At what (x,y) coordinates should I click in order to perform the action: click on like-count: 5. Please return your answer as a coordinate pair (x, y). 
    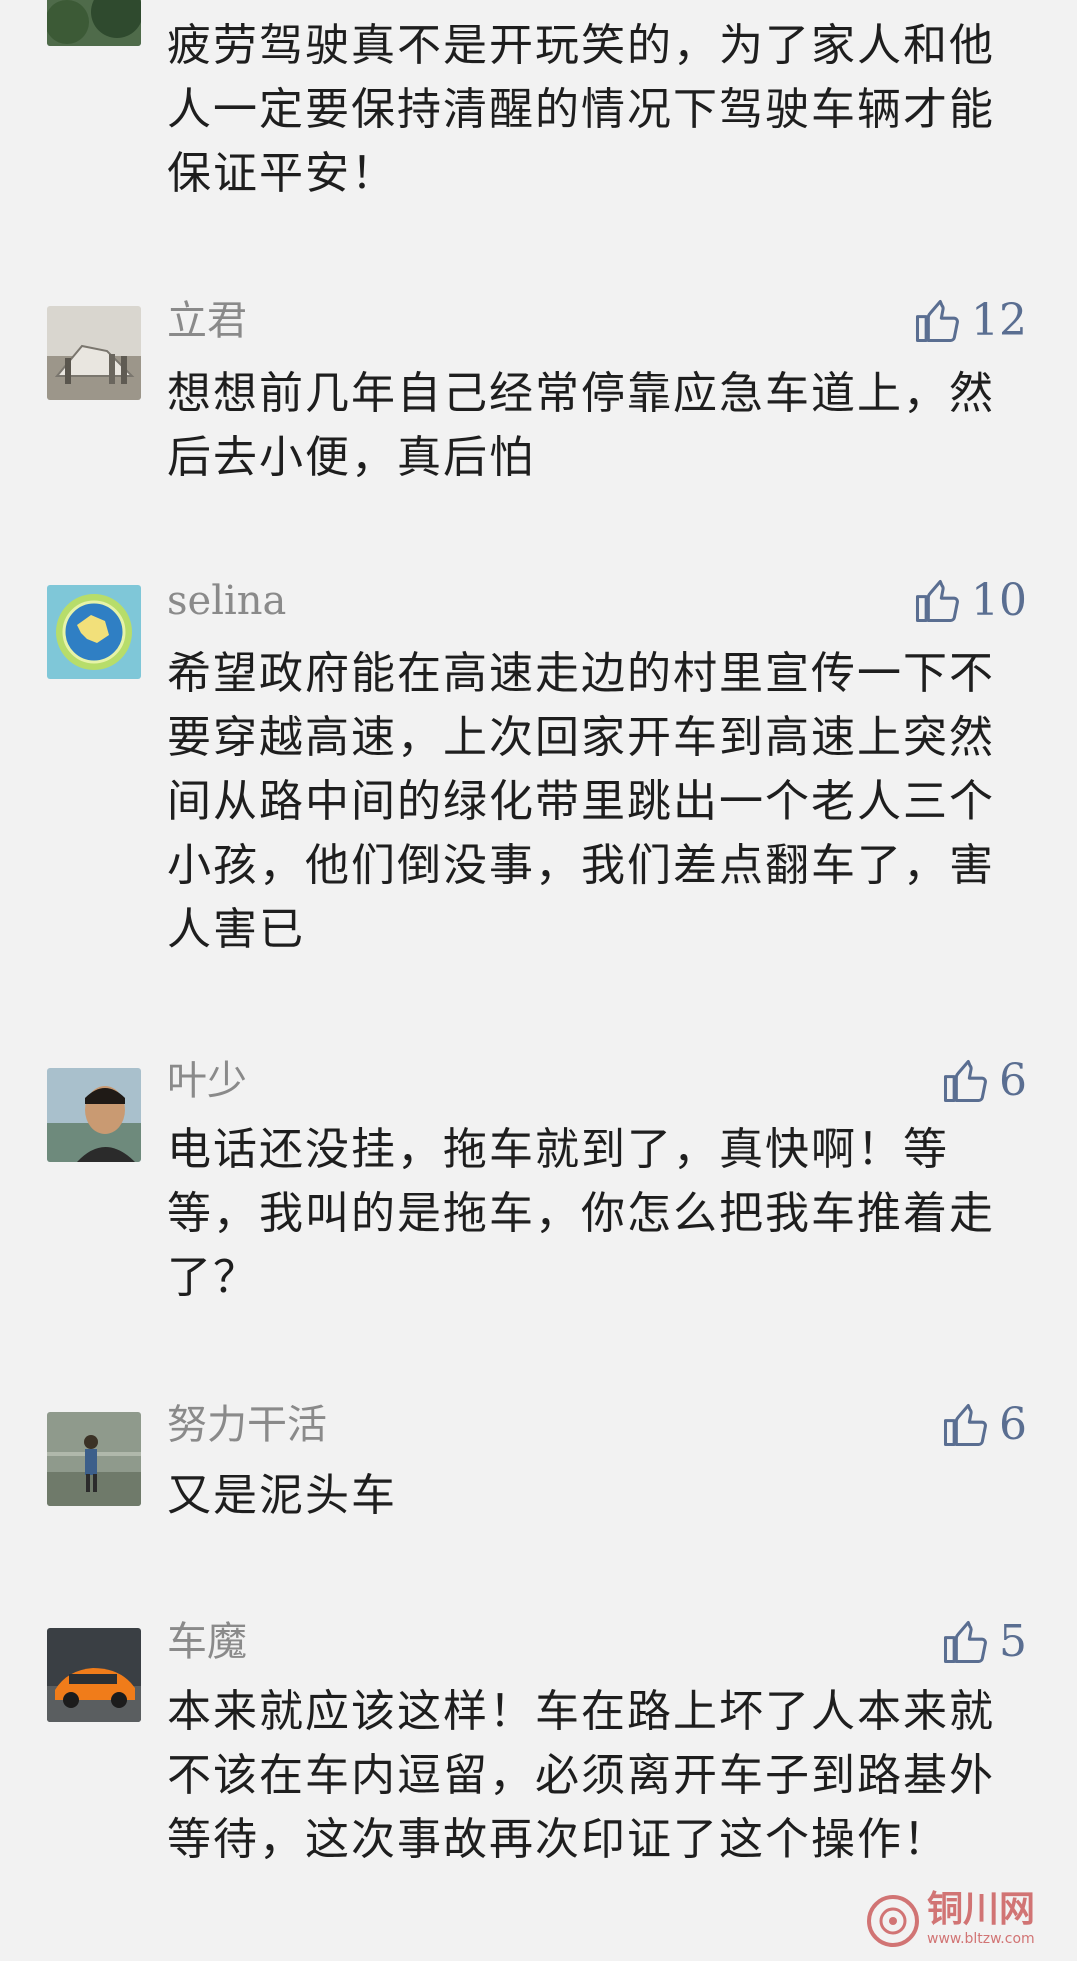
    Looking at the image, I should click on (1013, 1641).